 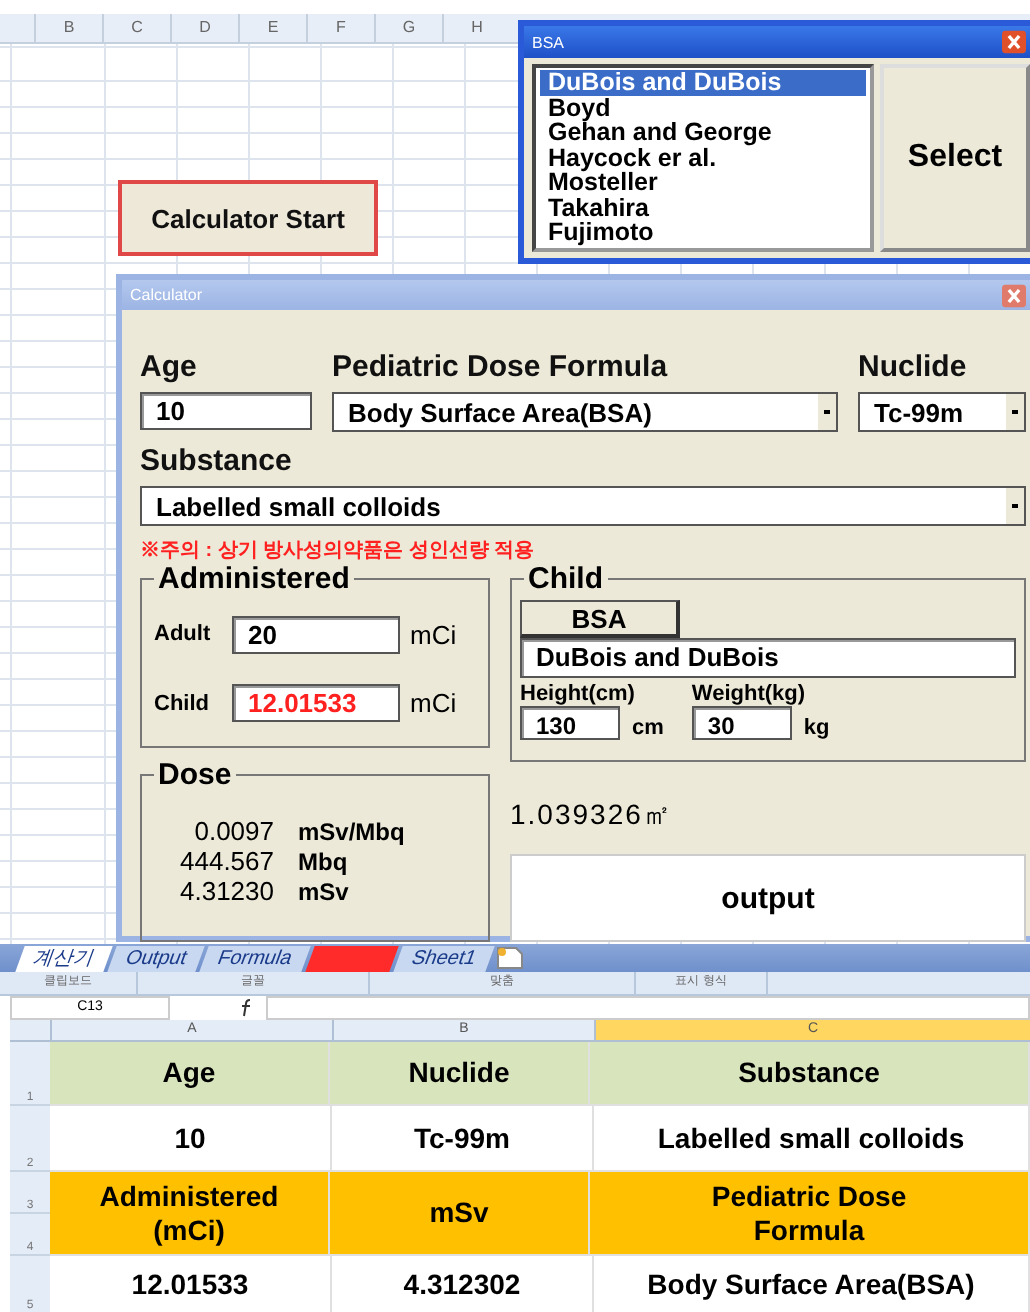 I want to click on table-cell: Administered (mCi), so click(x=190, y=1213).